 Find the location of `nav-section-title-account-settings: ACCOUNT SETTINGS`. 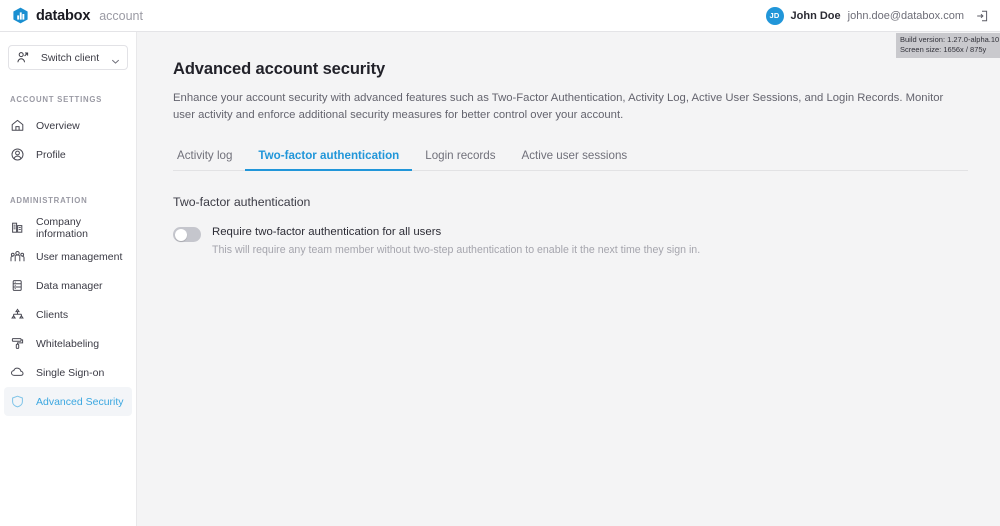

nav-section-title-account-settings: ACCOUNT SETTINGS is located at coordinates (56, 99).